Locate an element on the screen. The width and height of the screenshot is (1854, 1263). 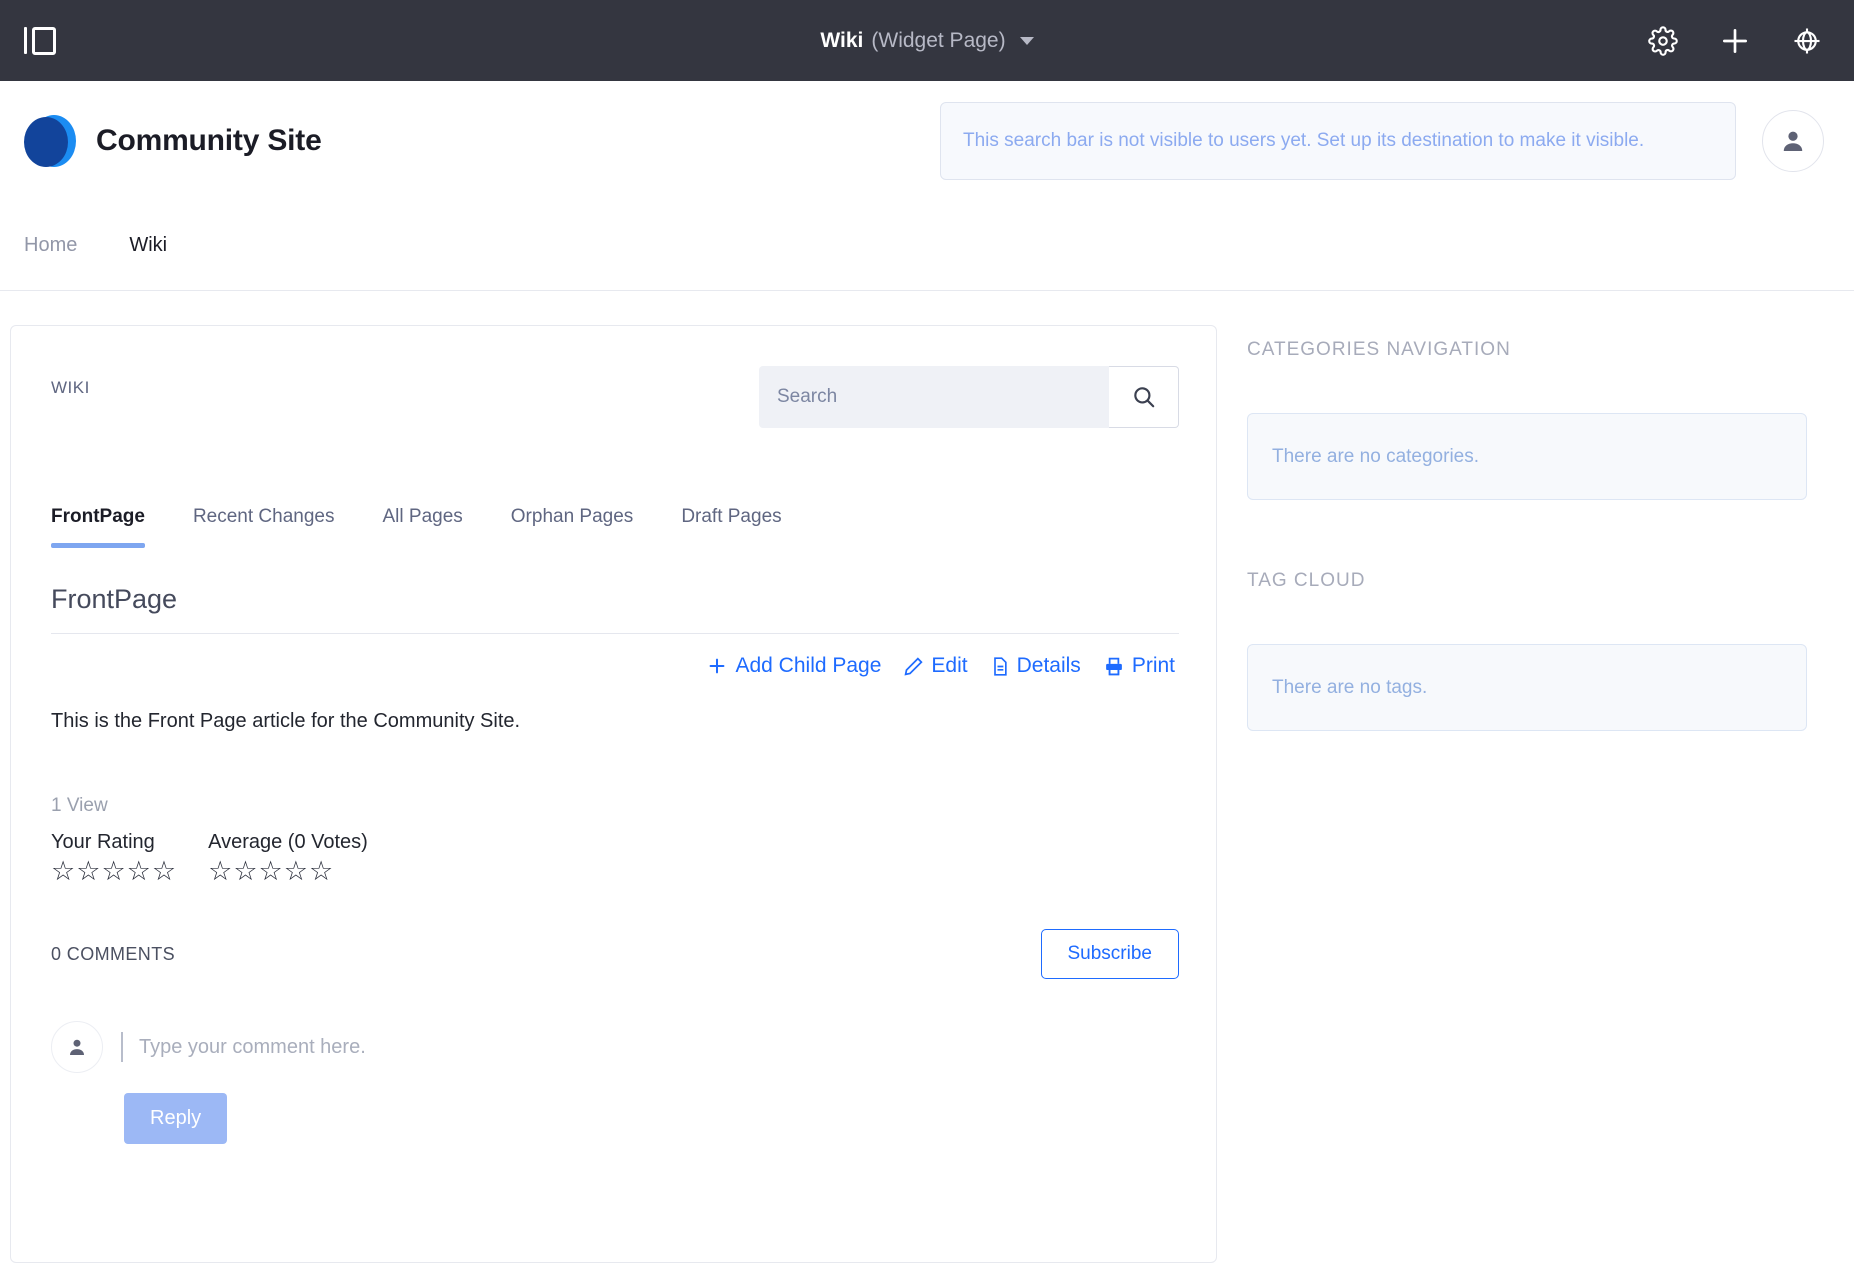
average-rating-stars: ☆ ☆ ☆ ☆ ☆ is located at coordinates (288, 871).